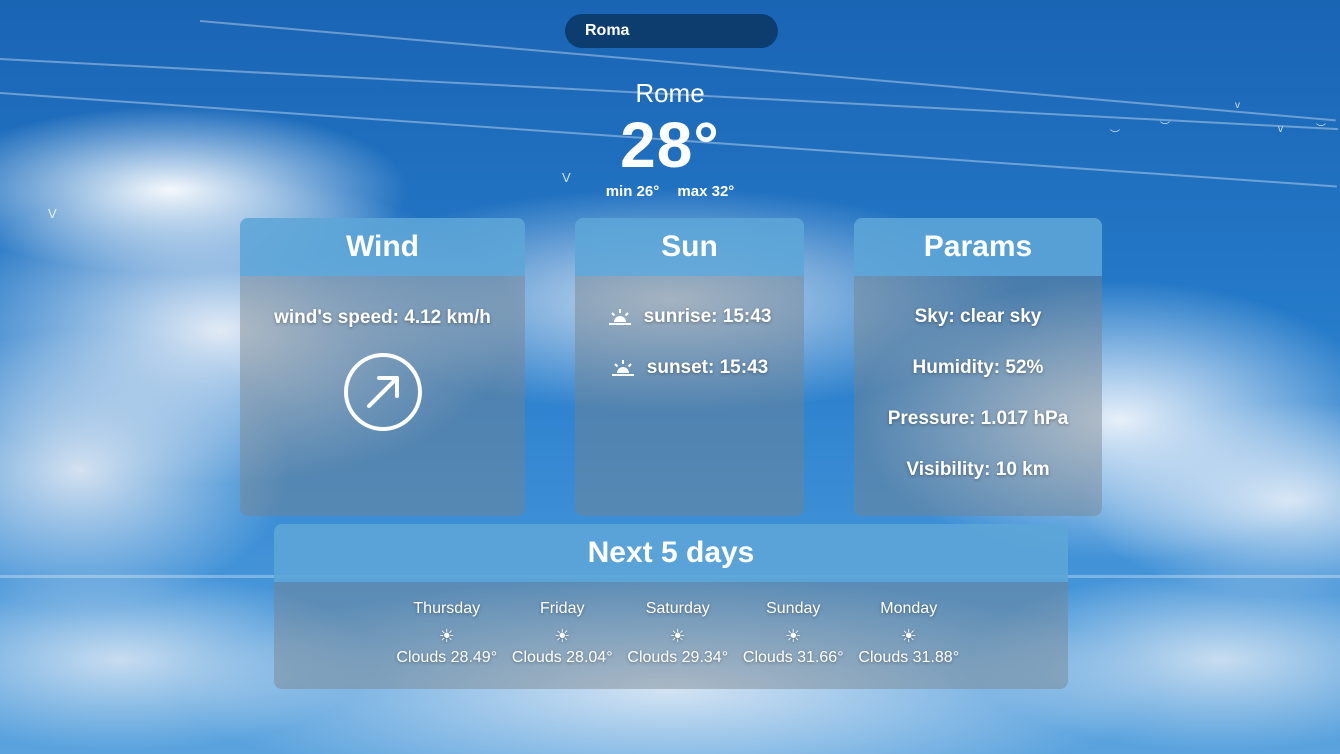 This screenshot has width=1340, height=754. Describe the element at coordinates (562, 608) in the screenshot. I see `forecast-day-name: Friday` at that location.